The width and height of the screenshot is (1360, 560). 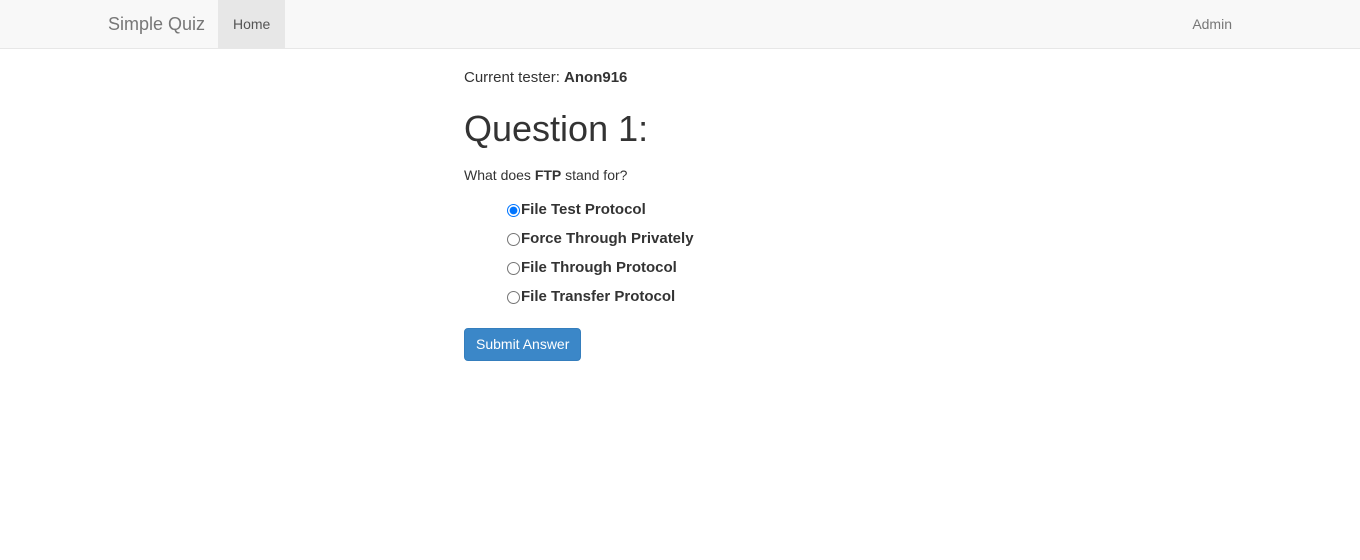 What do you see at coordinates (556, 128) in the screenshot?
I see `question-heading: Question 1:` at bounding box center [556, 128].